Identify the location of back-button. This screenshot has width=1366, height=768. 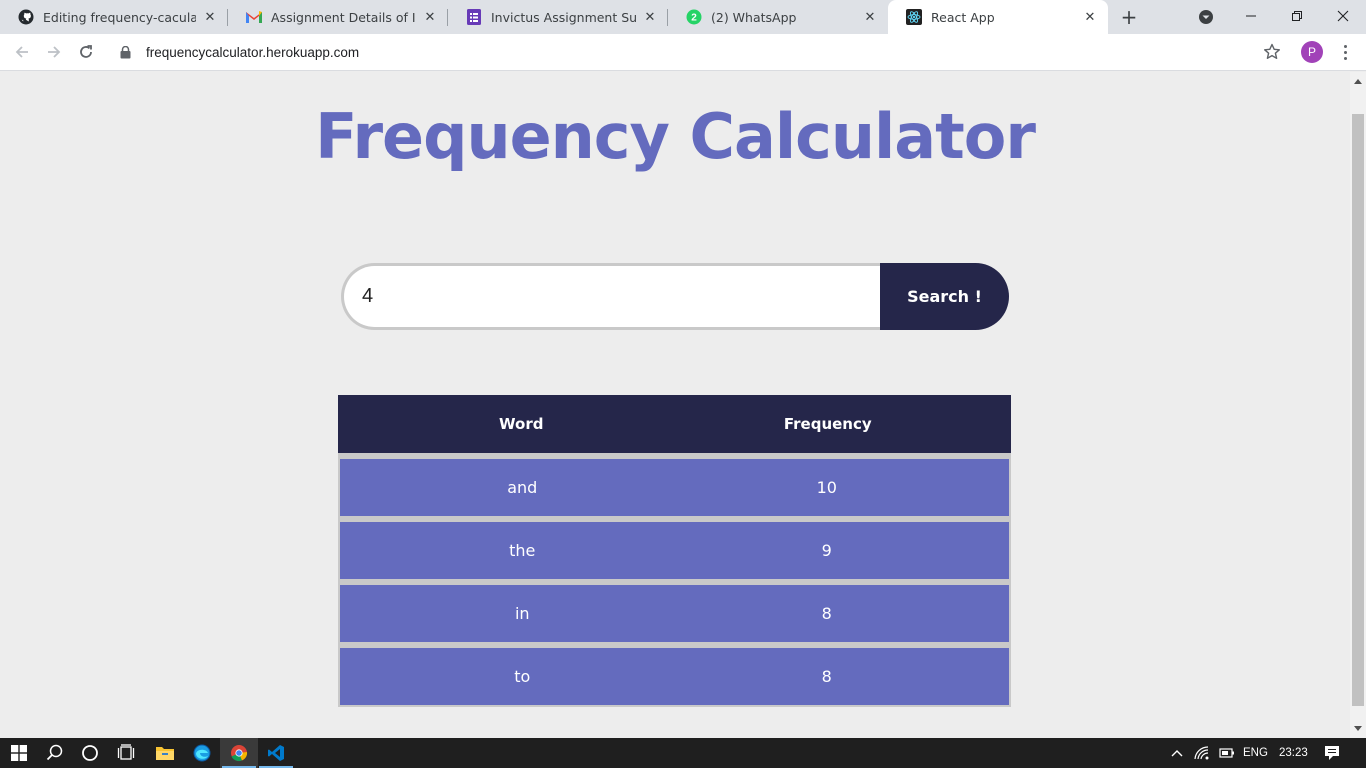
(22, 52).